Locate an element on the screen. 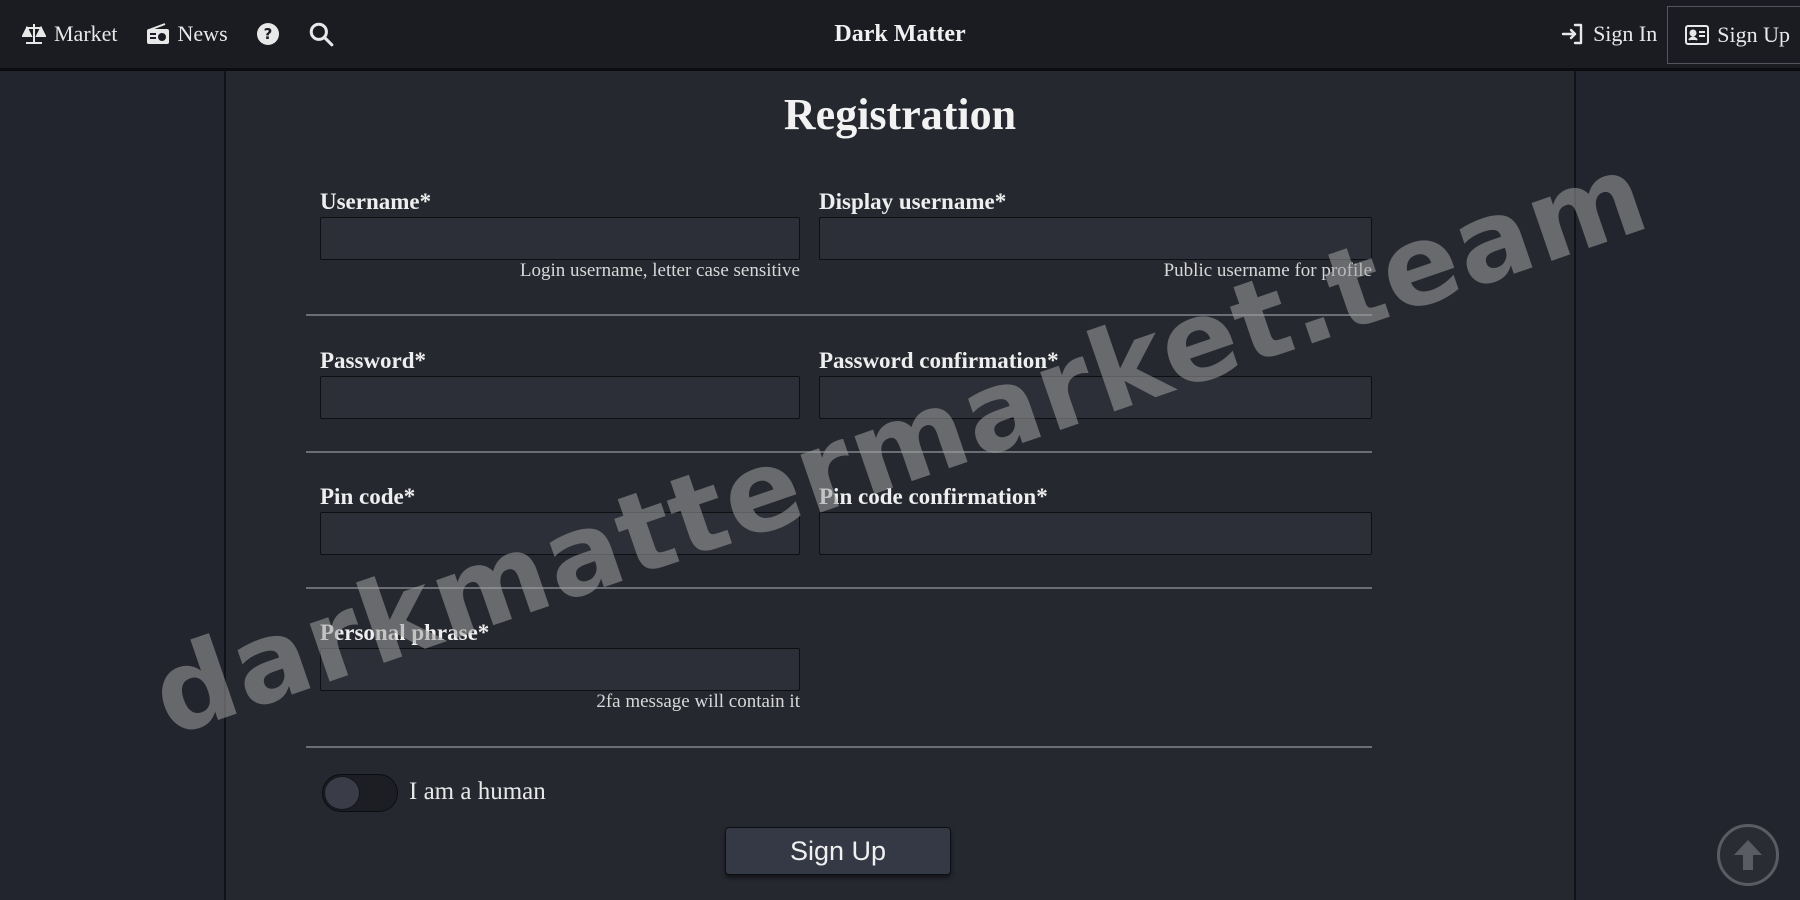 This screenshot has width=1800, height=900. password-label: Password* is located at coordinates (373, 360).